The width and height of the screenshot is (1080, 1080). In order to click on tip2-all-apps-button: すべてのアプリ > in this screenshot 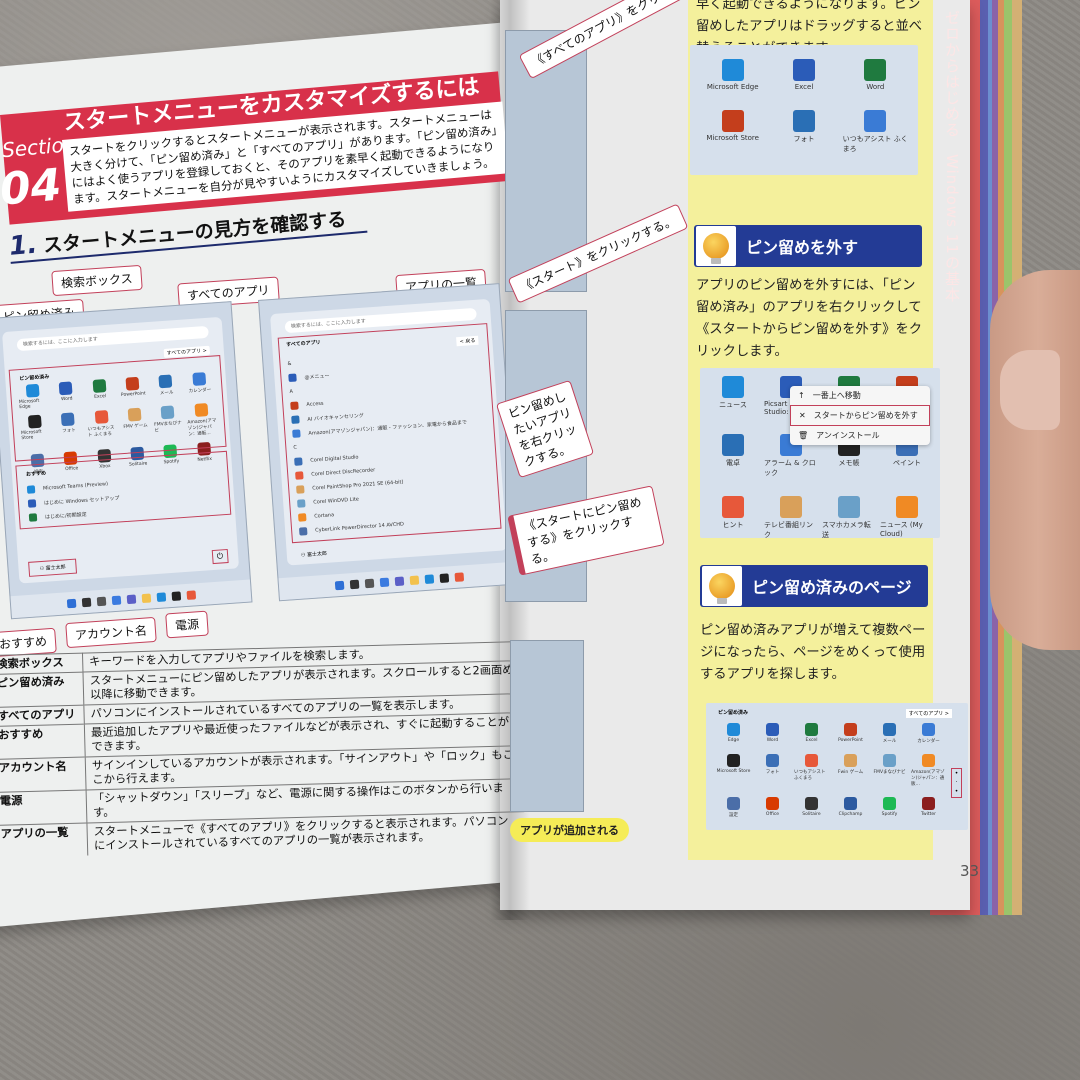, I will do `click(928, 713)`.